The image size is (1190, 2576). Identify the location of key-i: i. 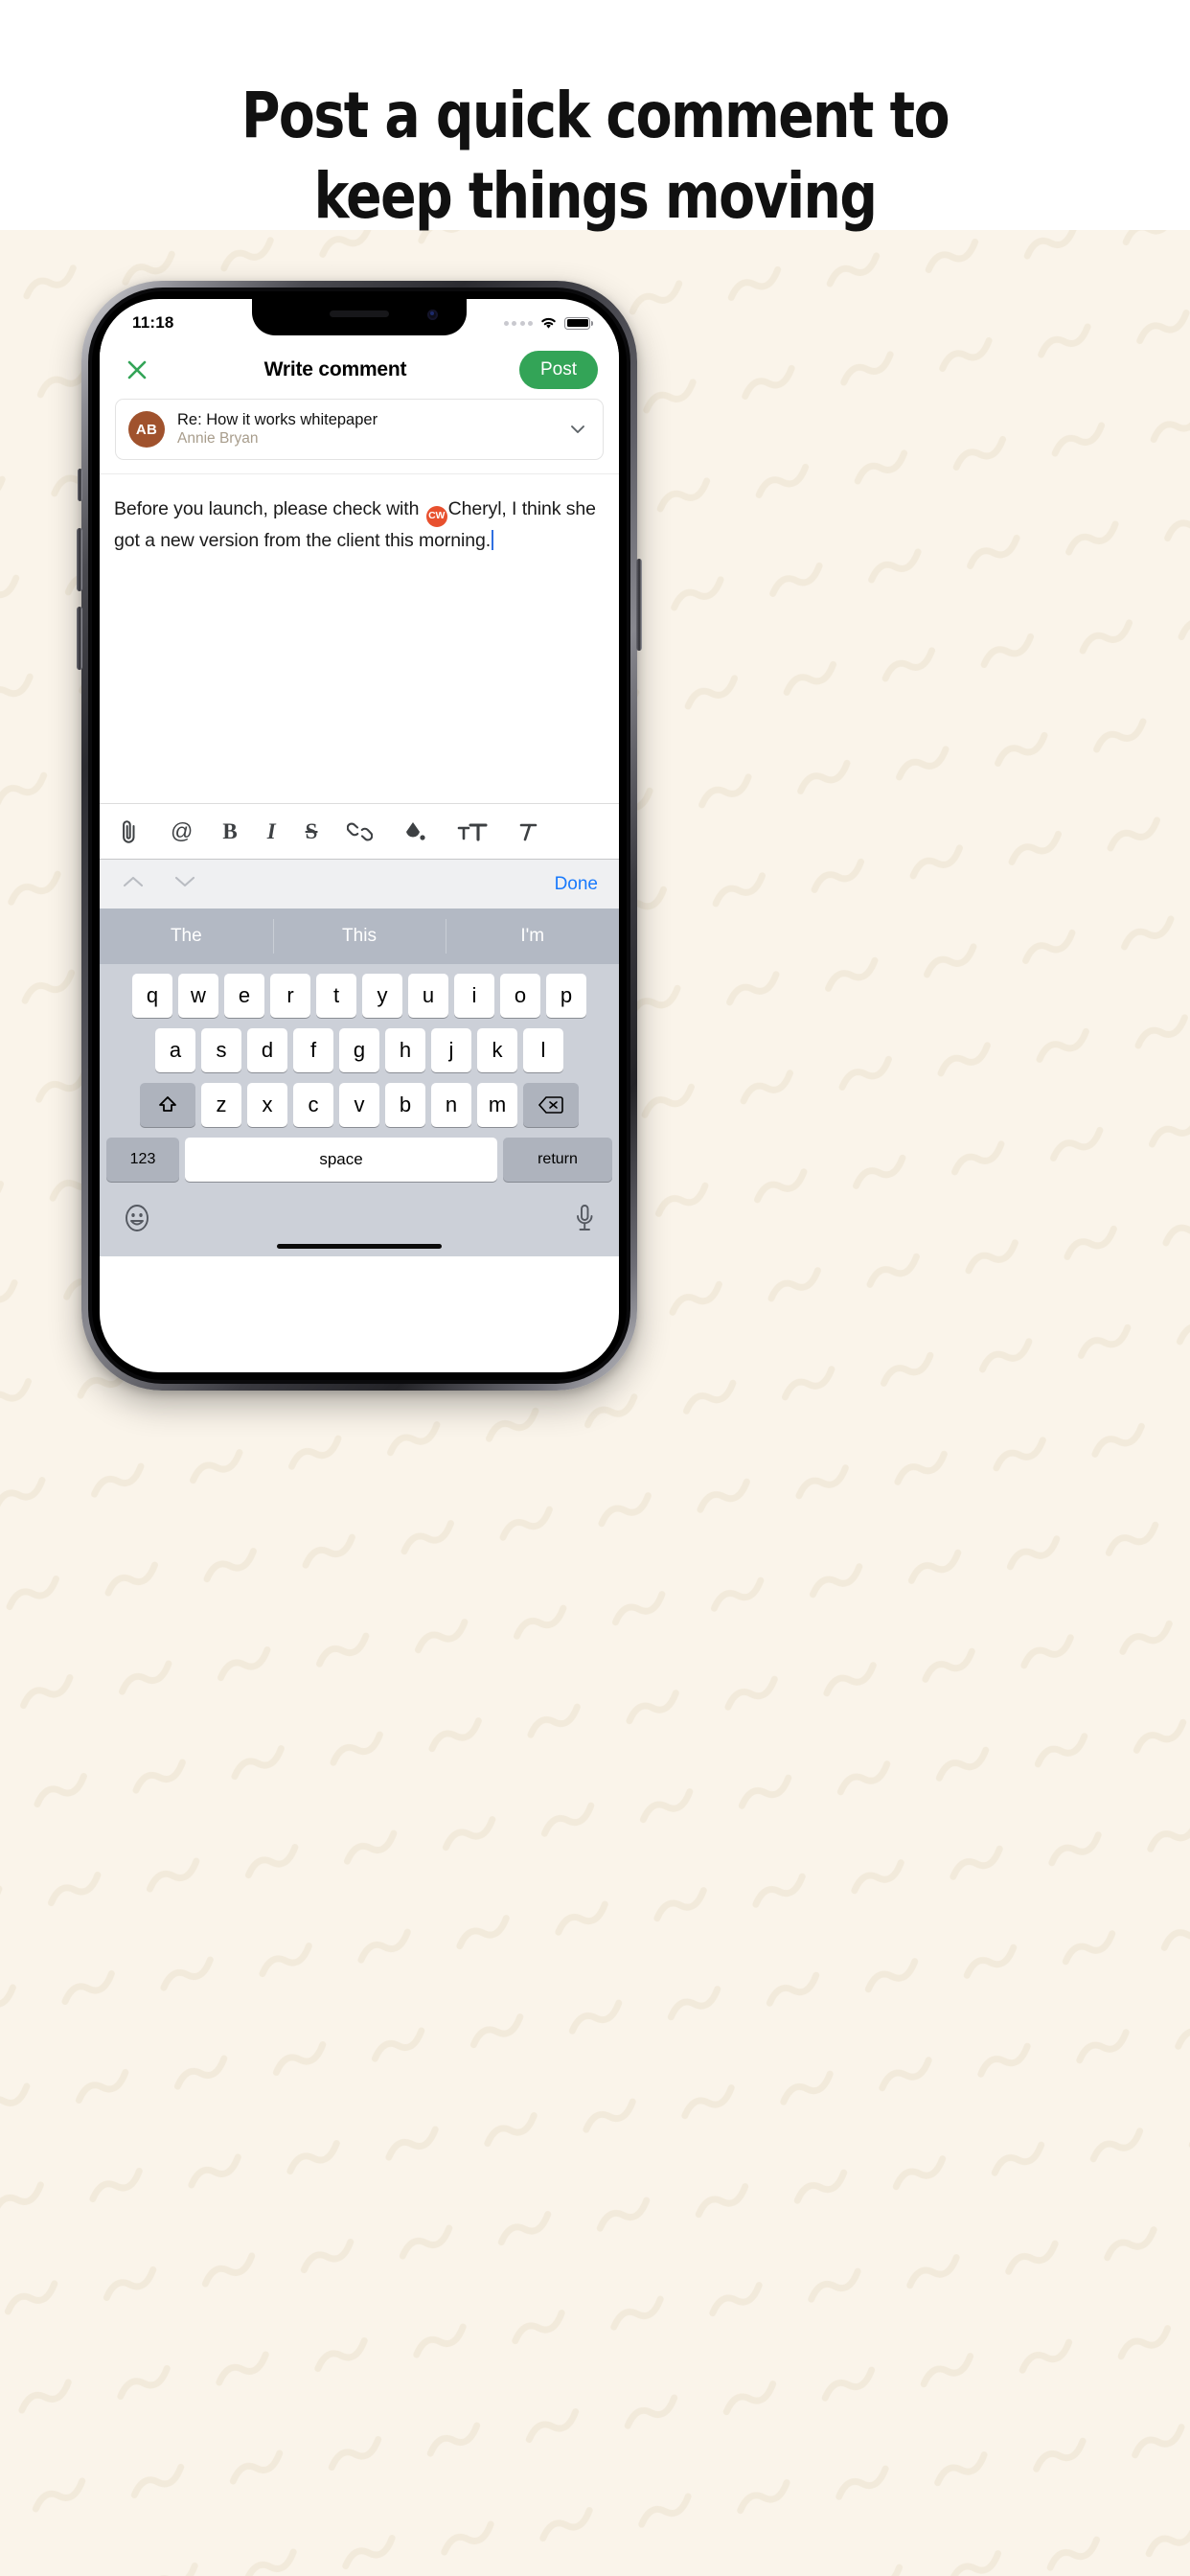
(474, 996).